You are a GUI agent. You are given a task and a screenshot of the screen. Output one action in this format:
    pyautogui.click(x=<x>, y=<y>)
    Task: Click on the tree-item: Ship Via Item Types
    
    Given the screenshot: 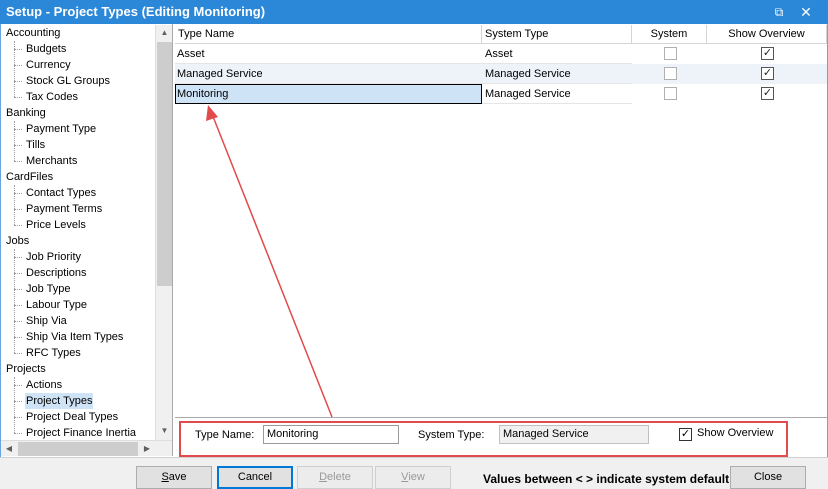 What is the action you would take?
    pyautogui.click(x=74, y=337)
    